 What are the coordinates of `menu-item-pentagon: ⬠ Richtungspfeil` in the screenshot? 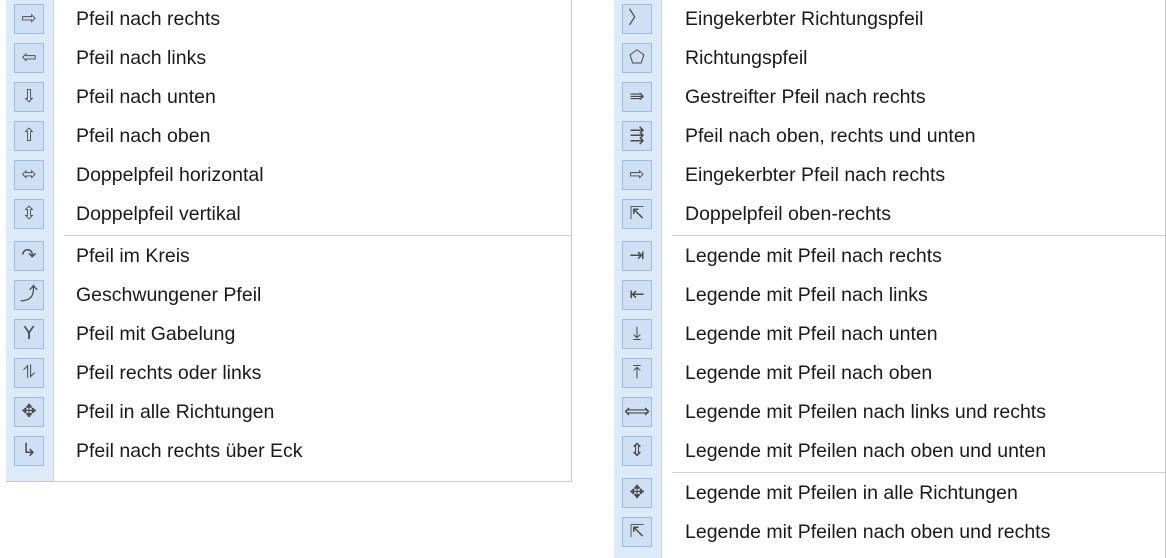 It's located at (889, 58).